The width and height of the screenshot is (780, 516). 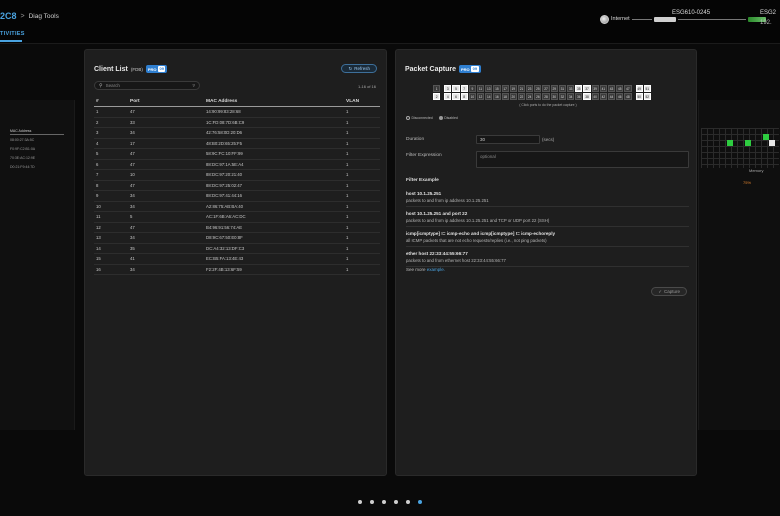 I want to click on port-15: 15, so click(x=497, y=88).